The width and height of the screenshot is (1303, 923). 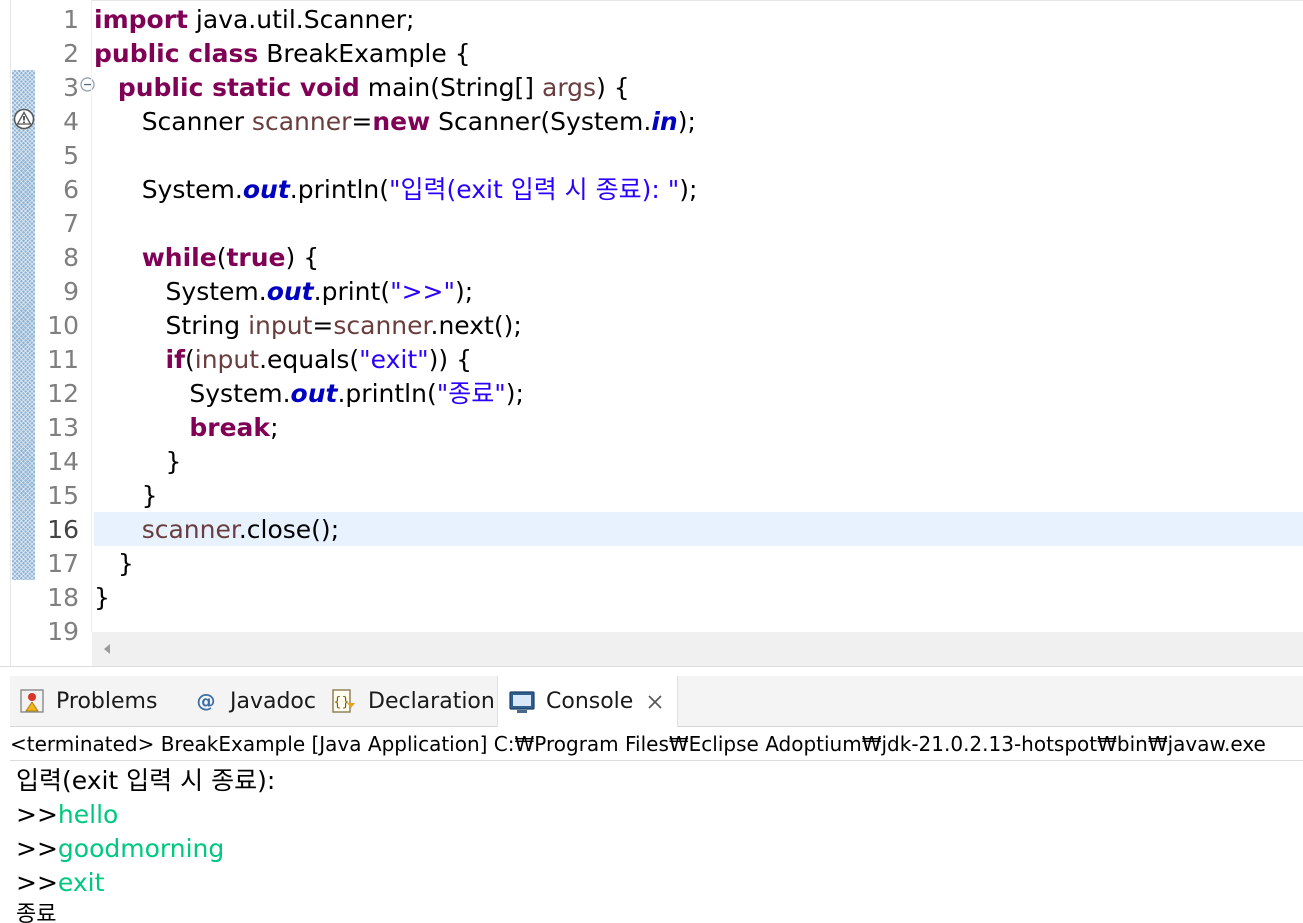 I want to click on line-number: 12, so click(x=63, y=393).